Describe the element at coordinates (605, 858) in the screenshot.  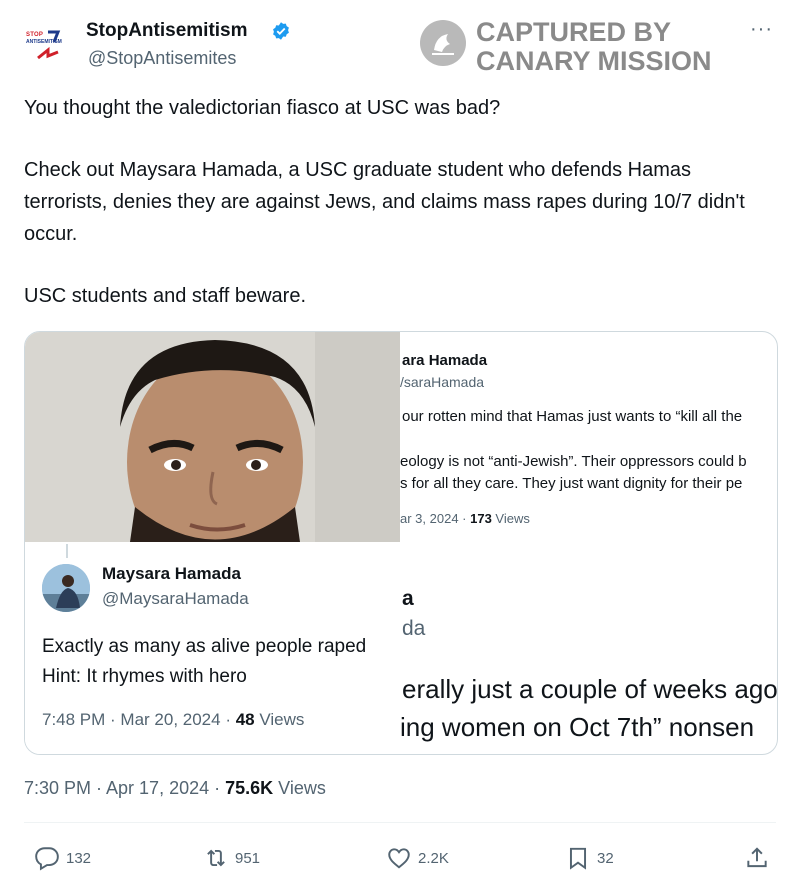
I see `bookmark-count: 32` at that location.